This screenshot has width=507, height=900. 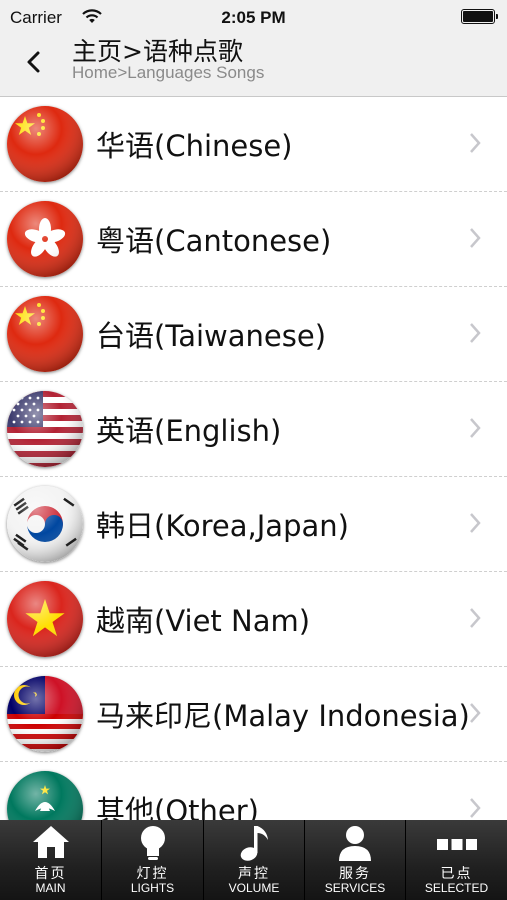 I want to click on tab-services: 服务 SERVICES, so click(x=355, y=860).